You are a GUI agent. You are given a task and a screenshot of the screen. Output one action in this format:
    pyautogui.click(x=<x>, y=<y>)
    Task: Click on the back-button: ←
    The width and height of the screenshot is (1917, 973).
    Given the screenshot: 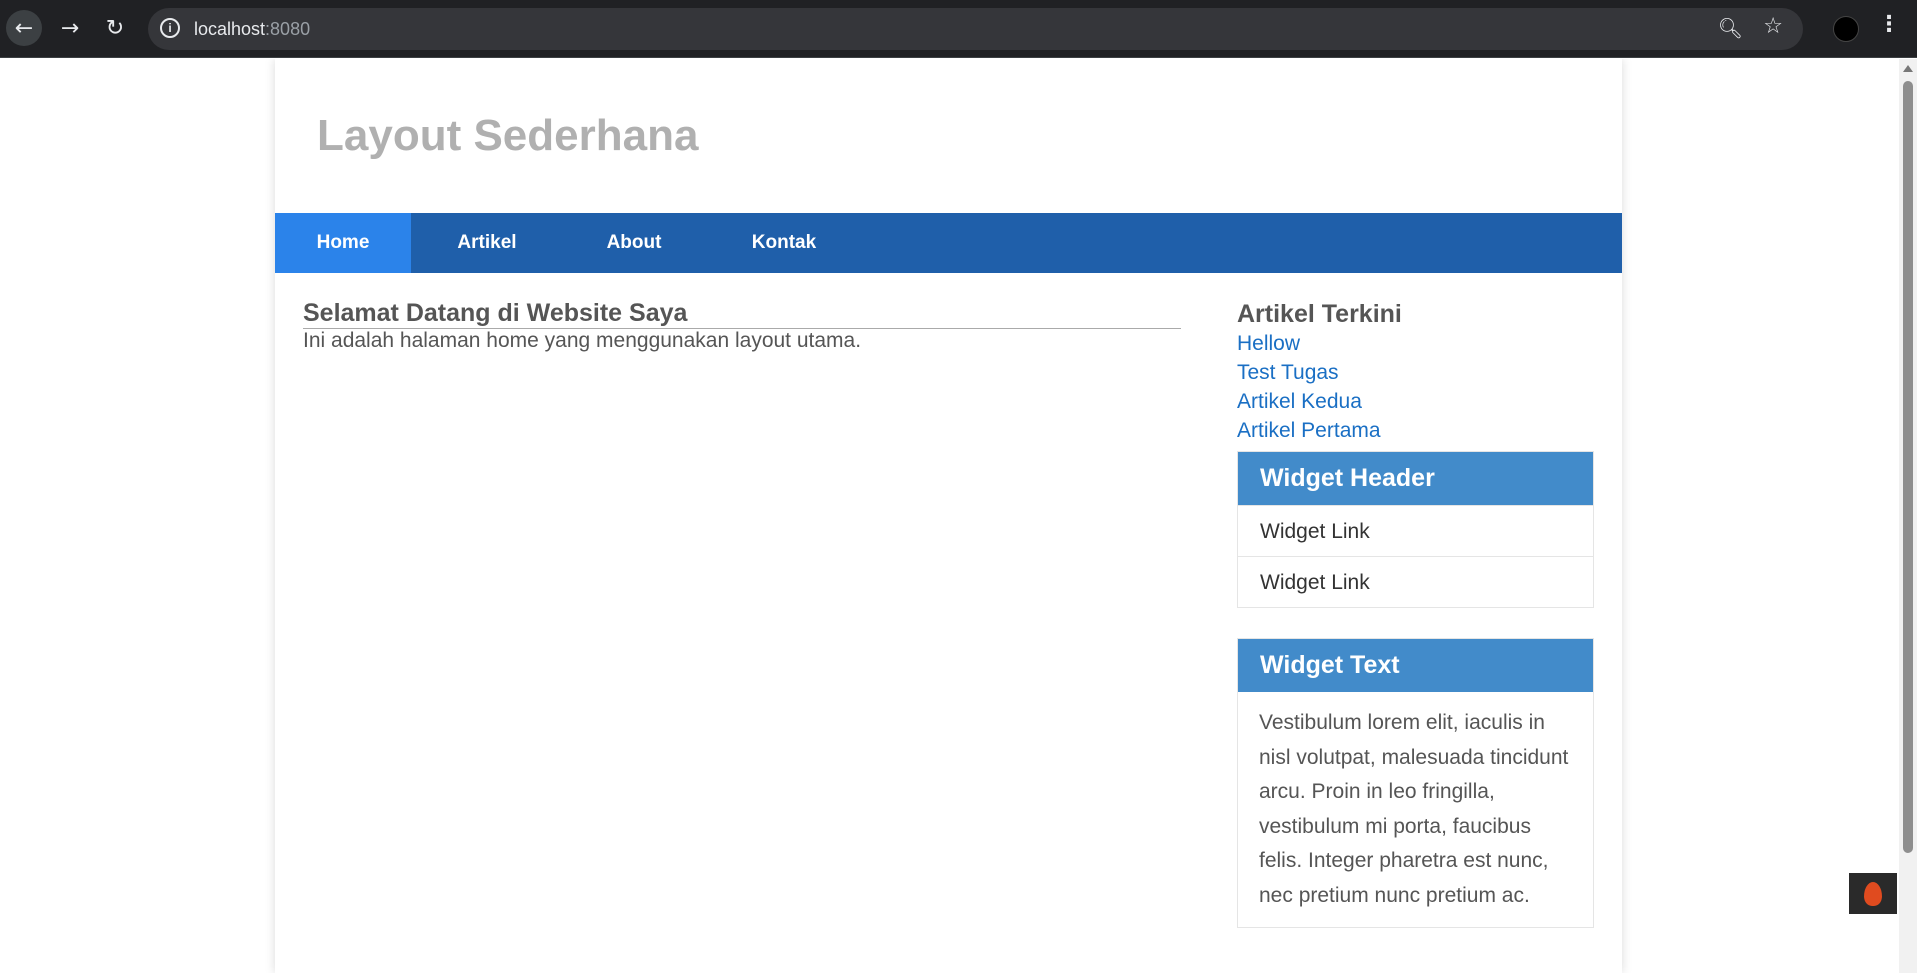 What is the action you would take?
    pyautogui.click(x=24, y=28)
    